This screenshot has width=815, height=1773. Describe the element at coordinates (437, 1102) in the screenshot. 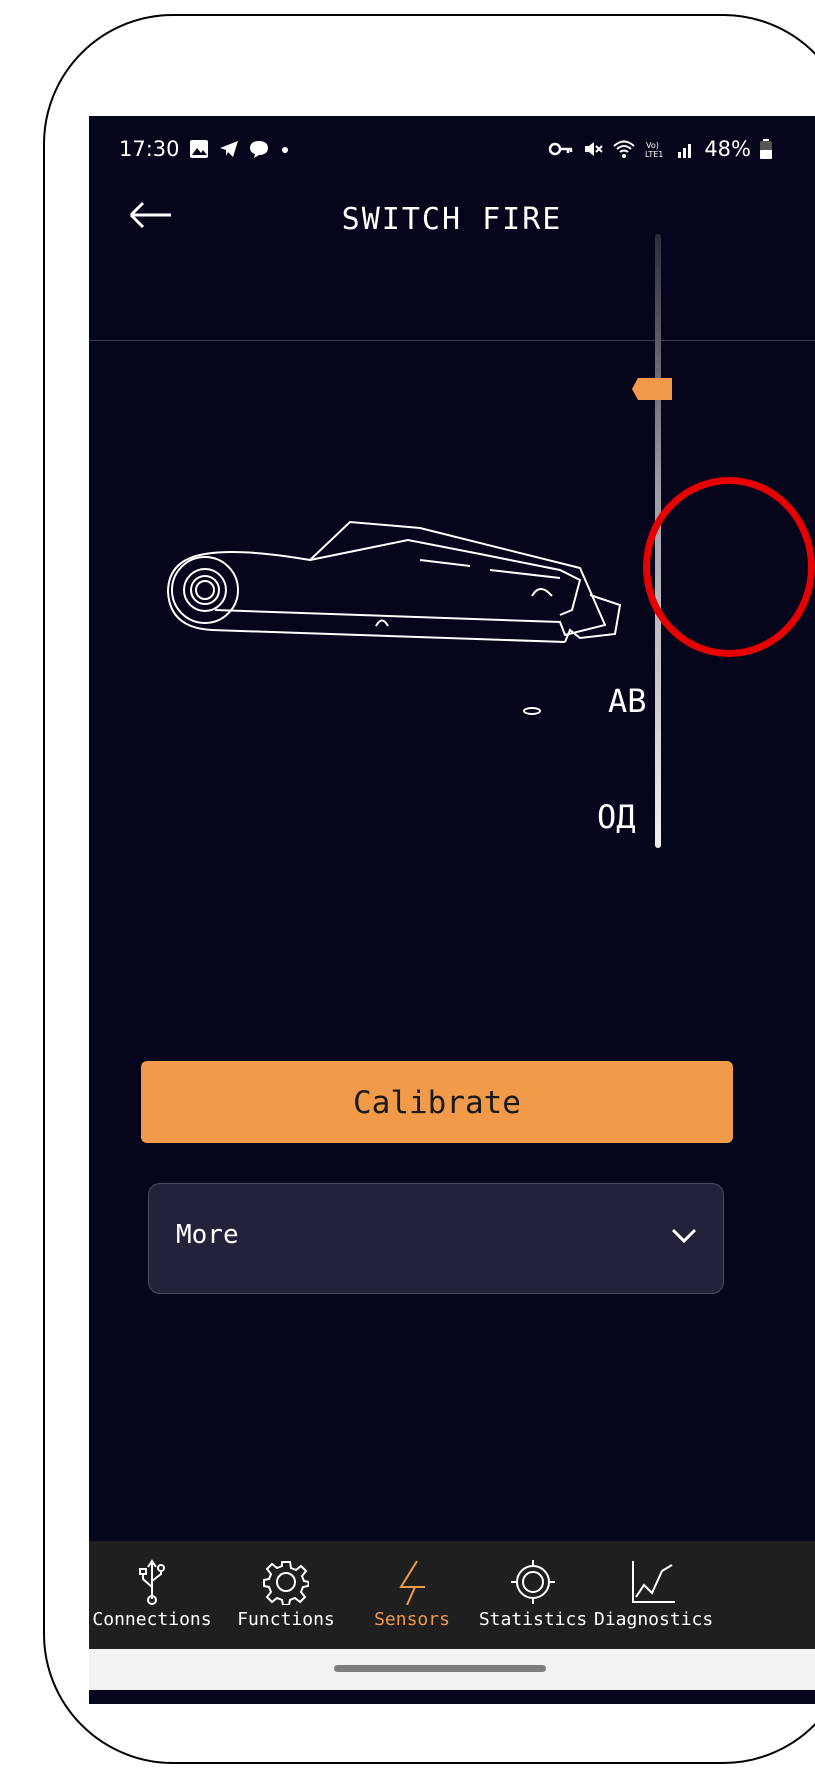

I see `calibrate-button: Calibrate` at that location.